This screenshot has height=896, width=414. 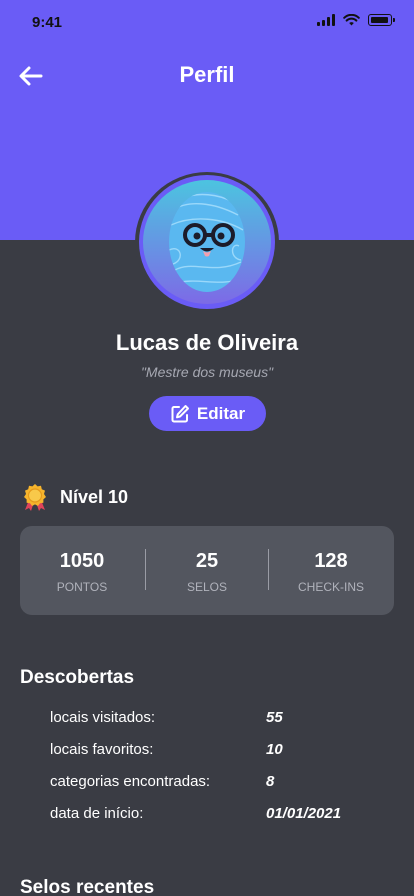 I want to click on fingerprint-character-icon, so click(x=207, y=242).